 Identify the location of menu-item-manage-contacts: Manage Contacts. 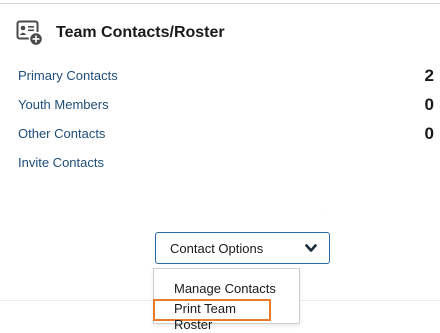
(226, 289).